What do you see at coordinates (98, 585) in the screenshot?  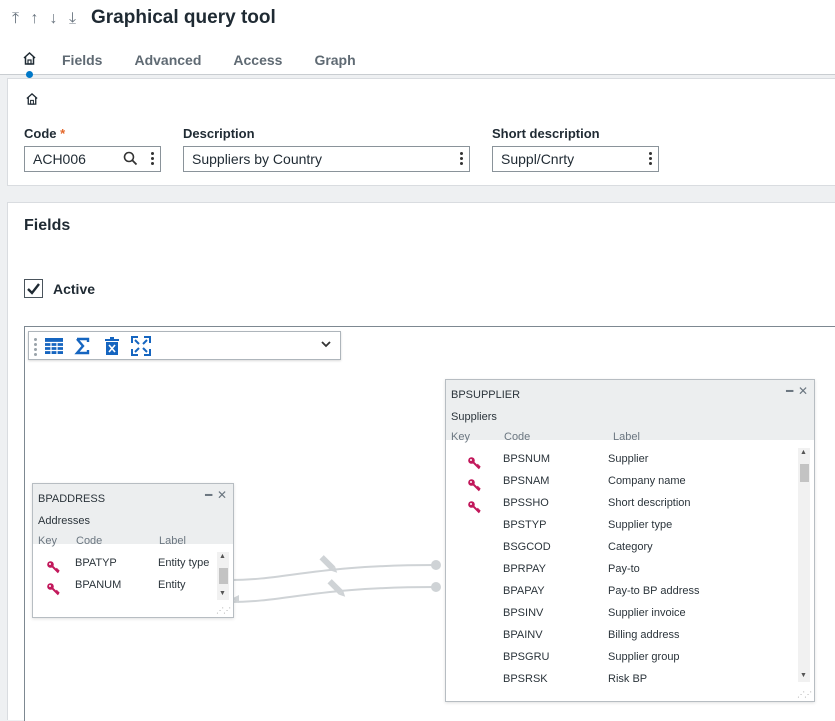 I see `field-code: BPANUM` at bounding box center [98, 585].